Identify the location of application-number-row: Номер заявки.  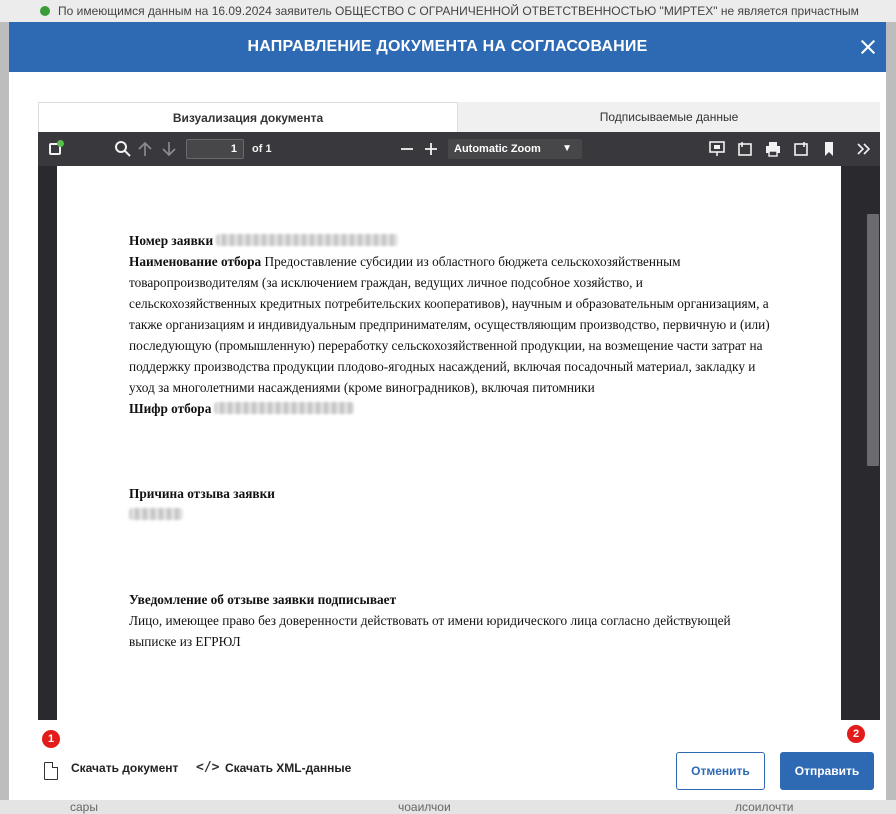
(450, 240).